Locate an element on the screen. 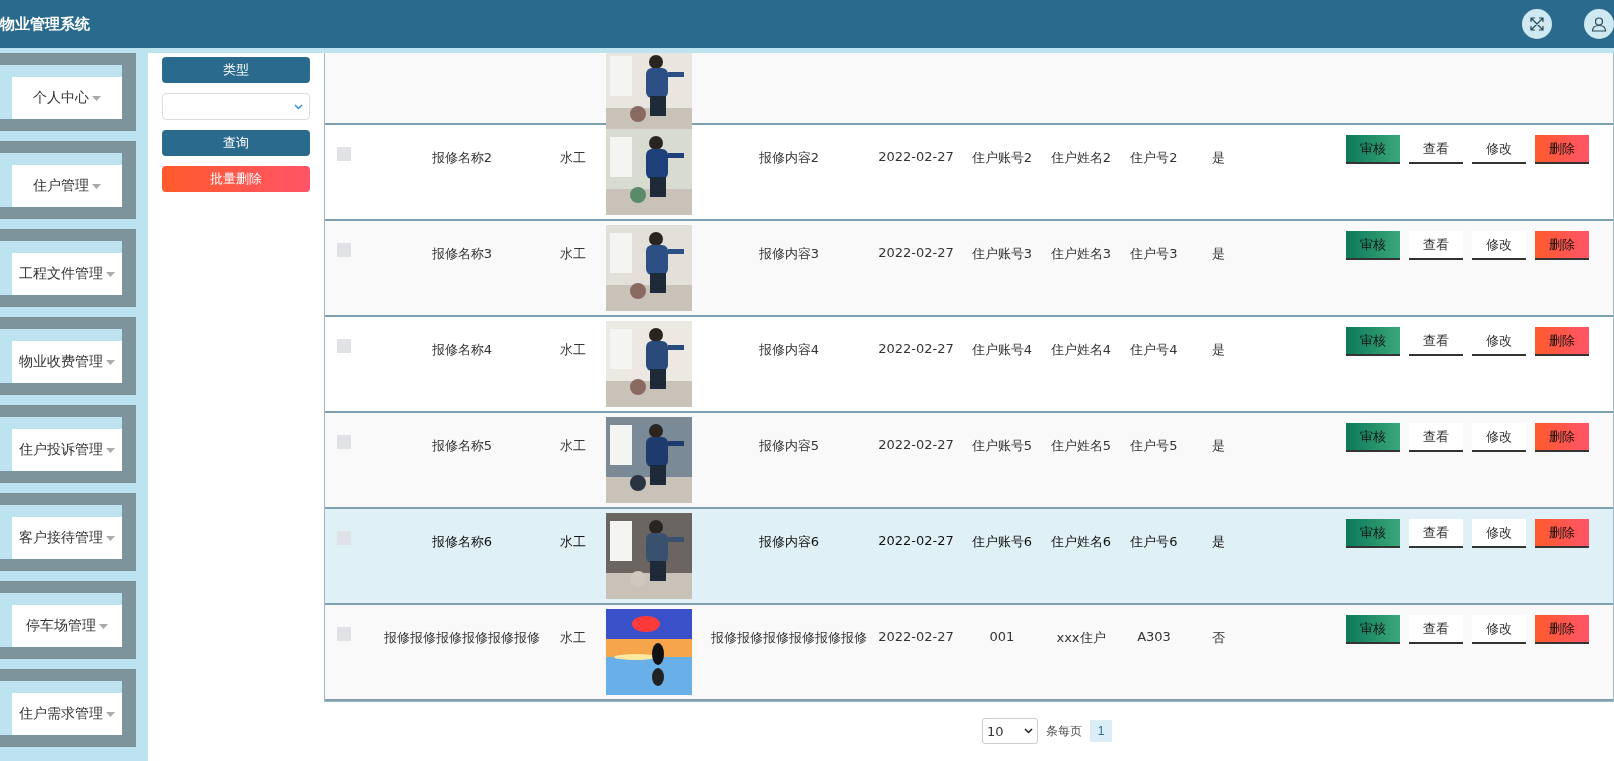  table-cell: 报修名称3 is located at coordinates (462, 253).